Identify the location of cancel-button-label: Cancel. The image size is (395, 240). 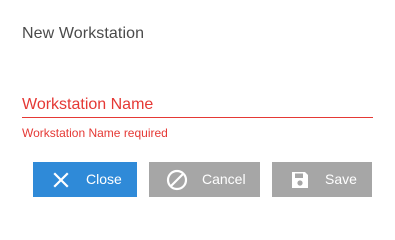
(224, 179).